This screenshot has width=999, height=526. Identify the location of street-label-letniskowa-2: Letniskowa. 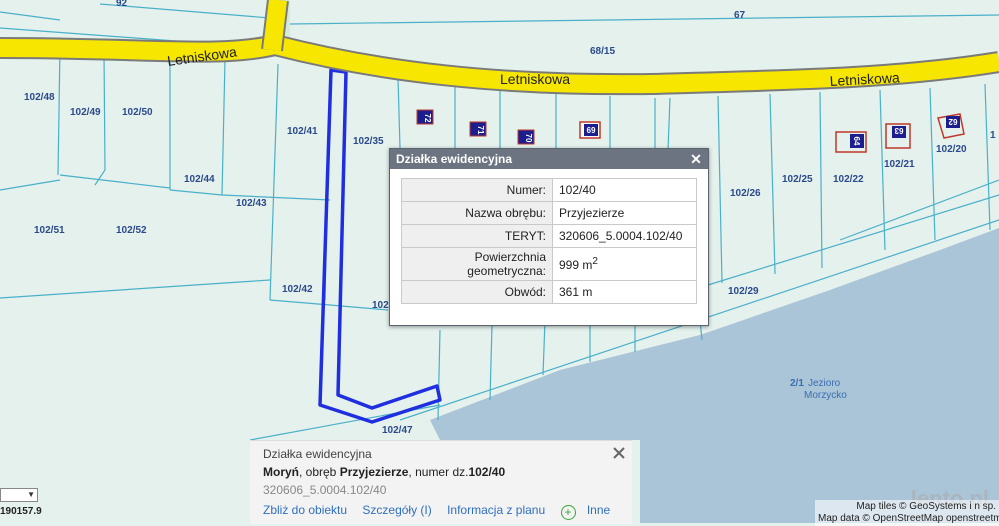
(535, 79).